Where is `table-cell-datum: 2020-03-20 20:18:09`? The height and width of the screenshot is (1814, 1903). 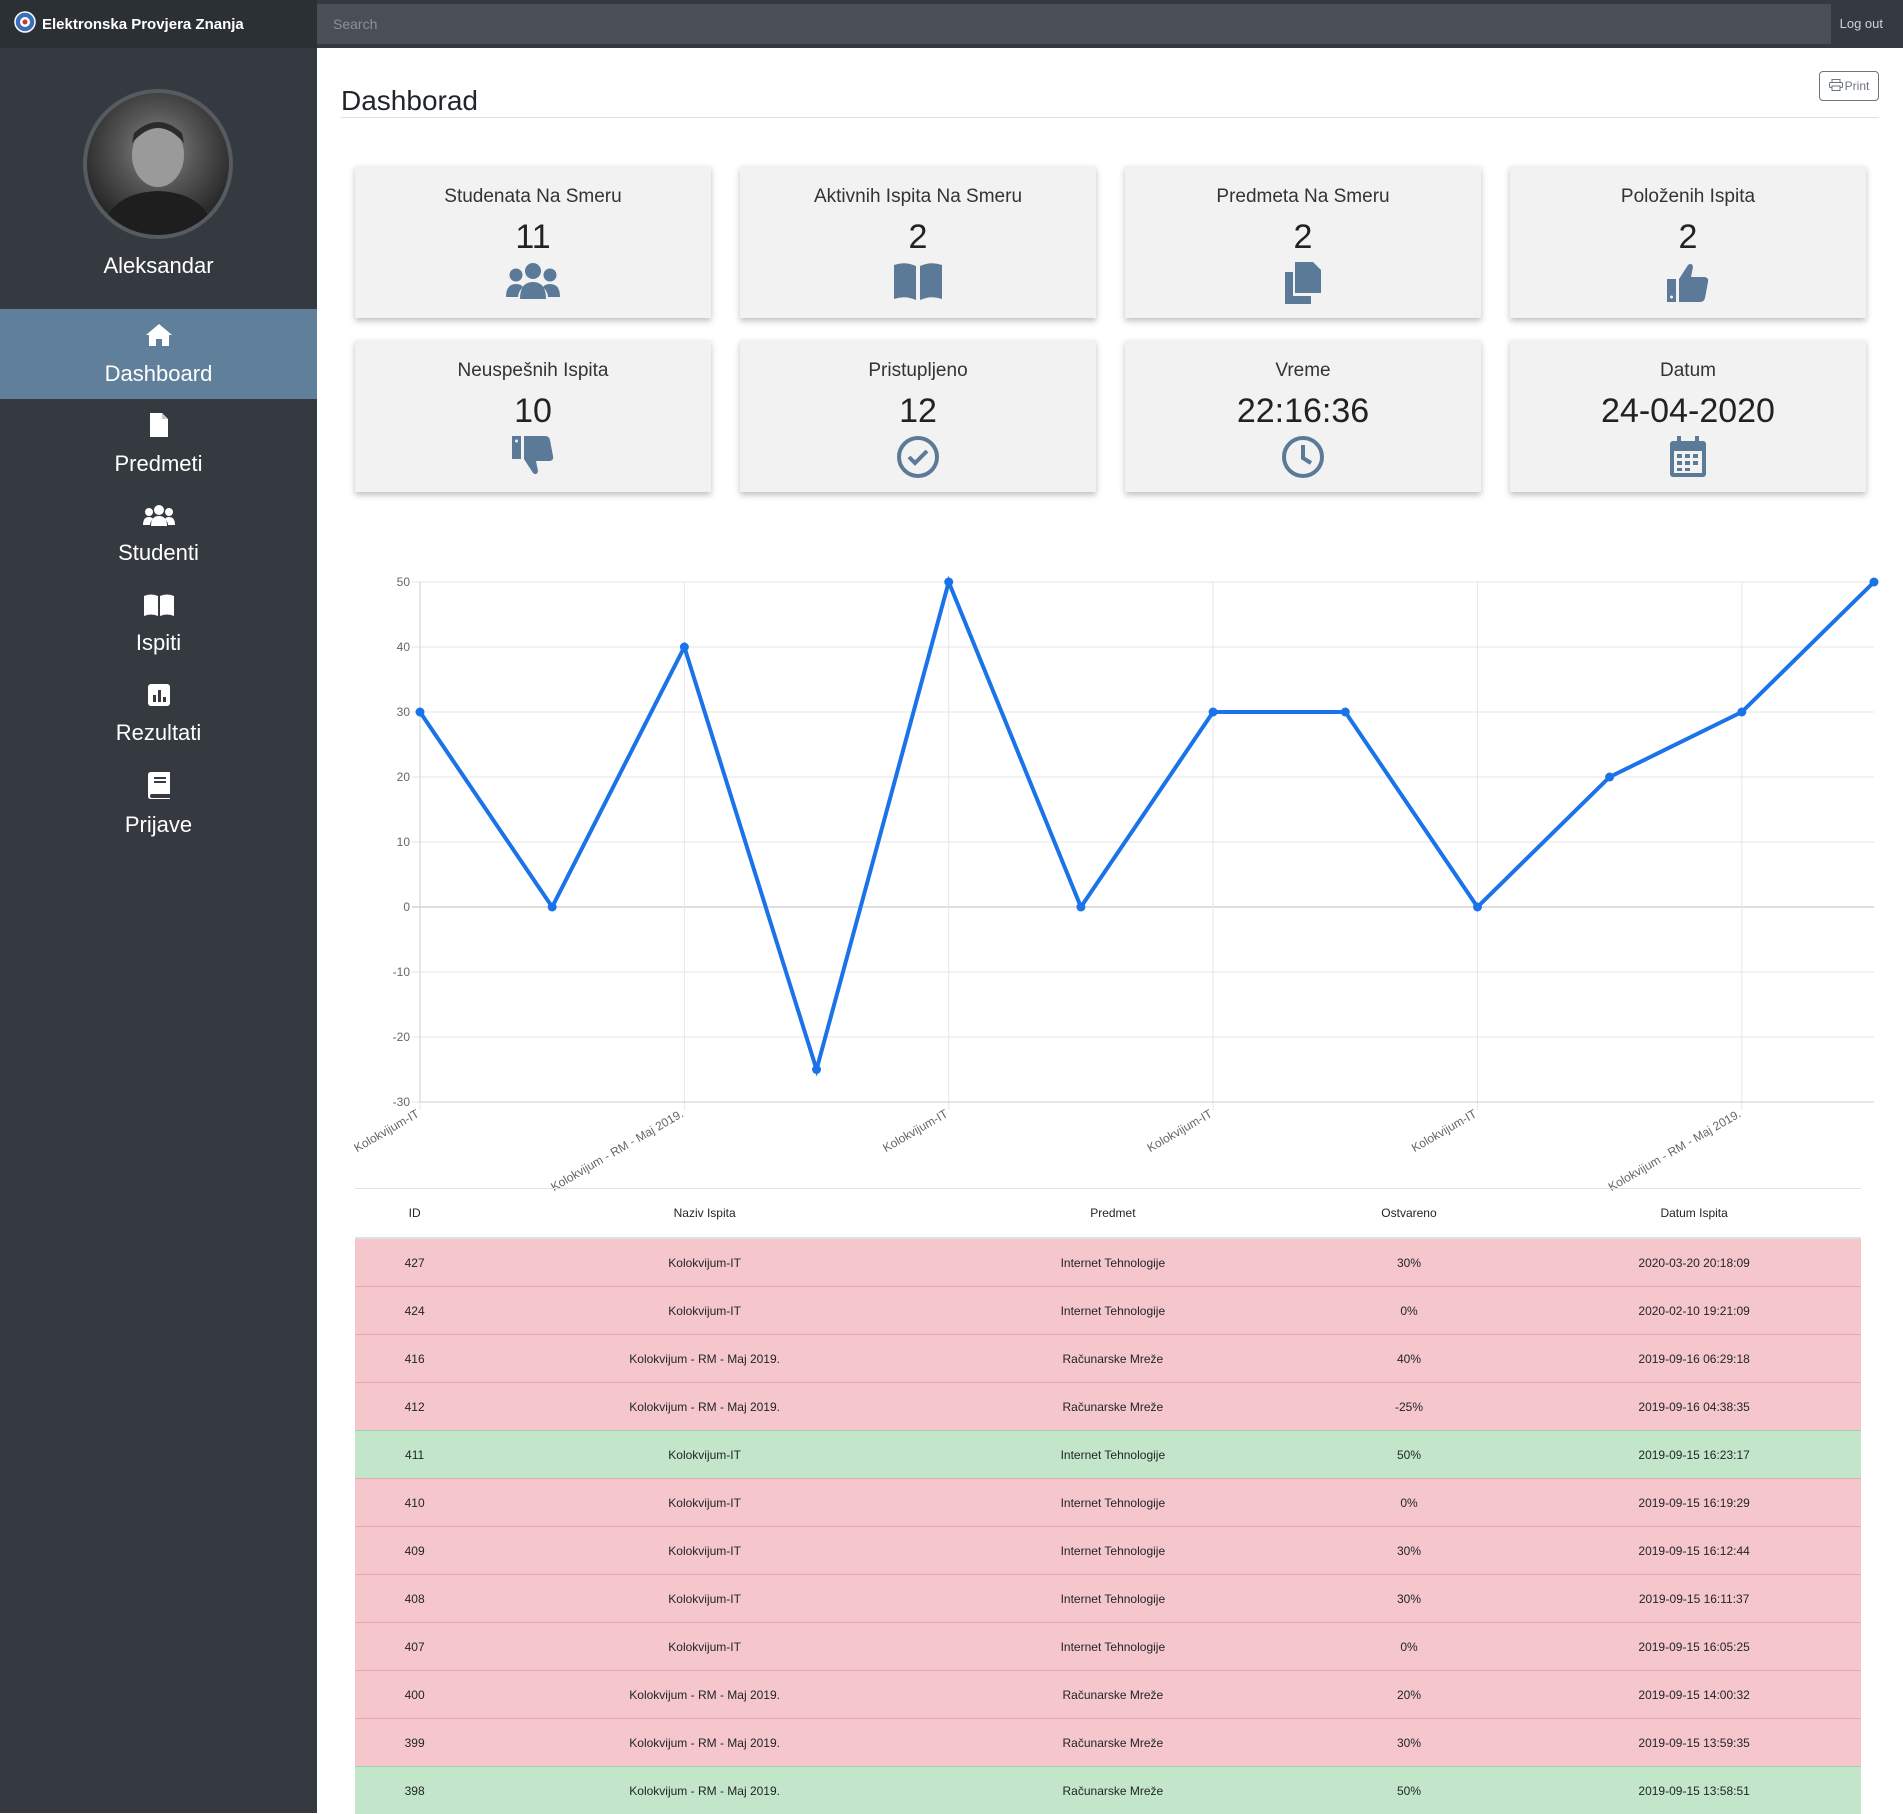 table-cell-datum: 2020-03-20 20:18:09 is located at coordinates (1694, 1262).